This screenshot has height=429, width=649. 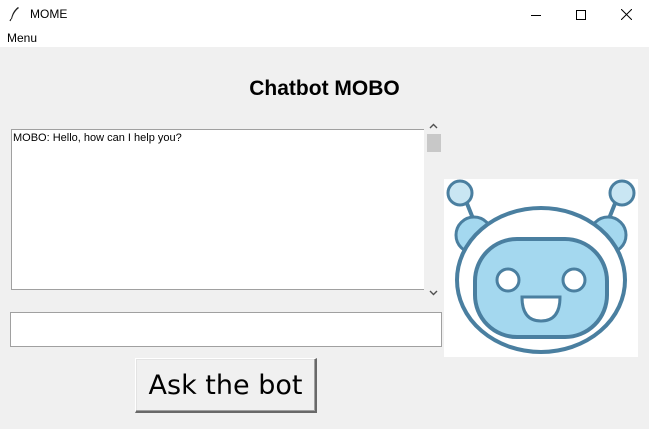 I want to click on ask-bot-button: Ask the bot, so click(x=226, y=385).